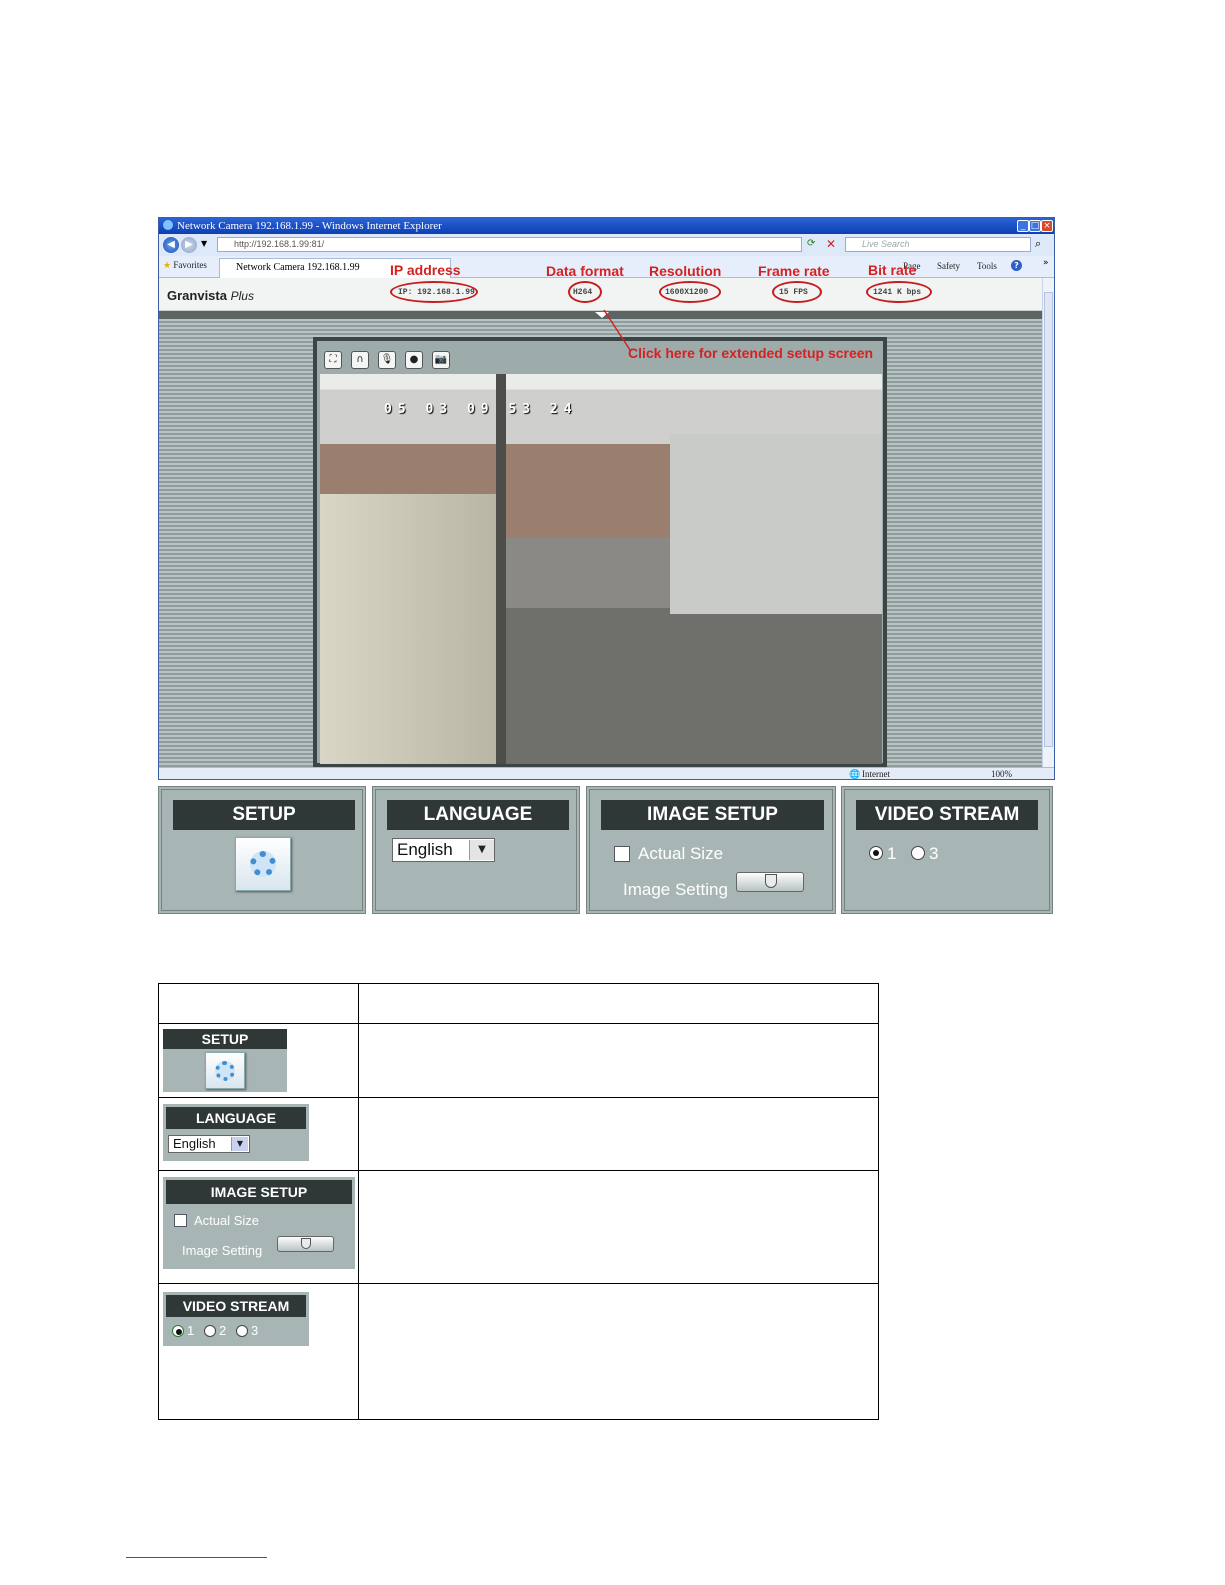  Describe the element at coordinates (987, 266) in the screenshot. I see `command-tools: Tools` at that location.